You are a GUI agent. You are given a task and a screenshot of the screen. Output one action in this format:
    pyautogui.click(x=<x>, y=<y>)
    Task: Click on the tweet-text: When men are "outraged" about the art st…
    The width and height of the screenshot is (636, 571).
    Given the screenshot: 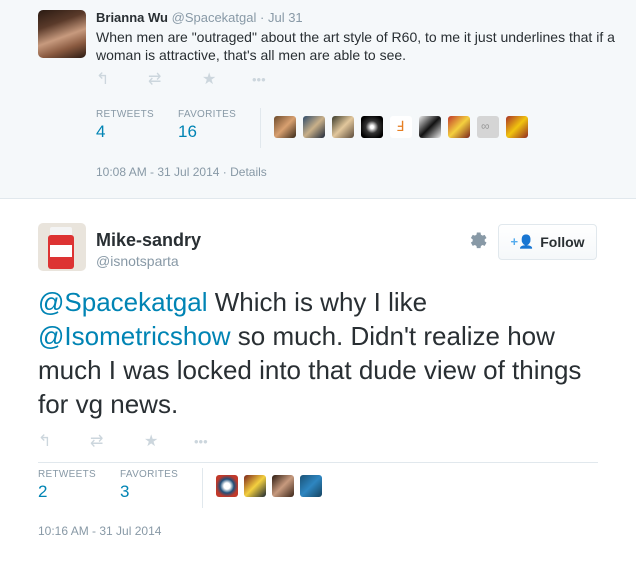 What is the action you would take?
    pyautogui.click(x=355, y=46)
    